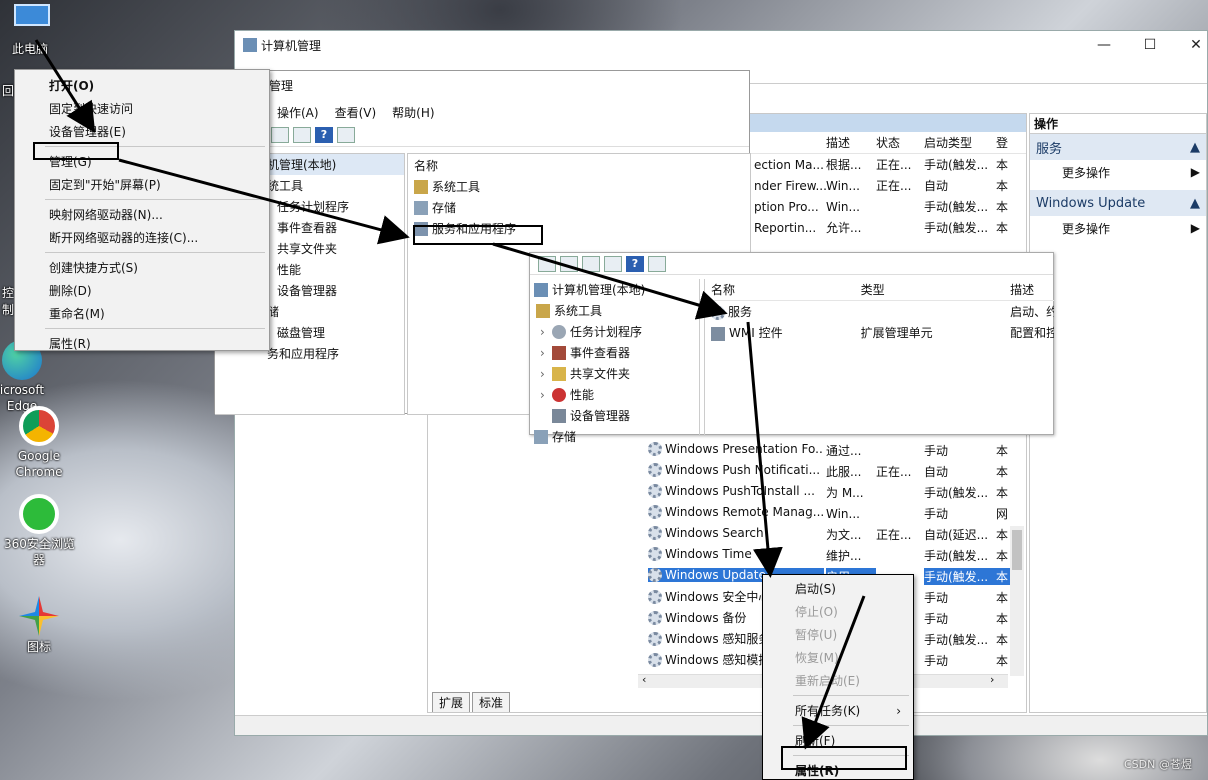  Describe the element at coordinates (298, 112) in the screenshot. I see `menu-action: 操作(A)` at that location.